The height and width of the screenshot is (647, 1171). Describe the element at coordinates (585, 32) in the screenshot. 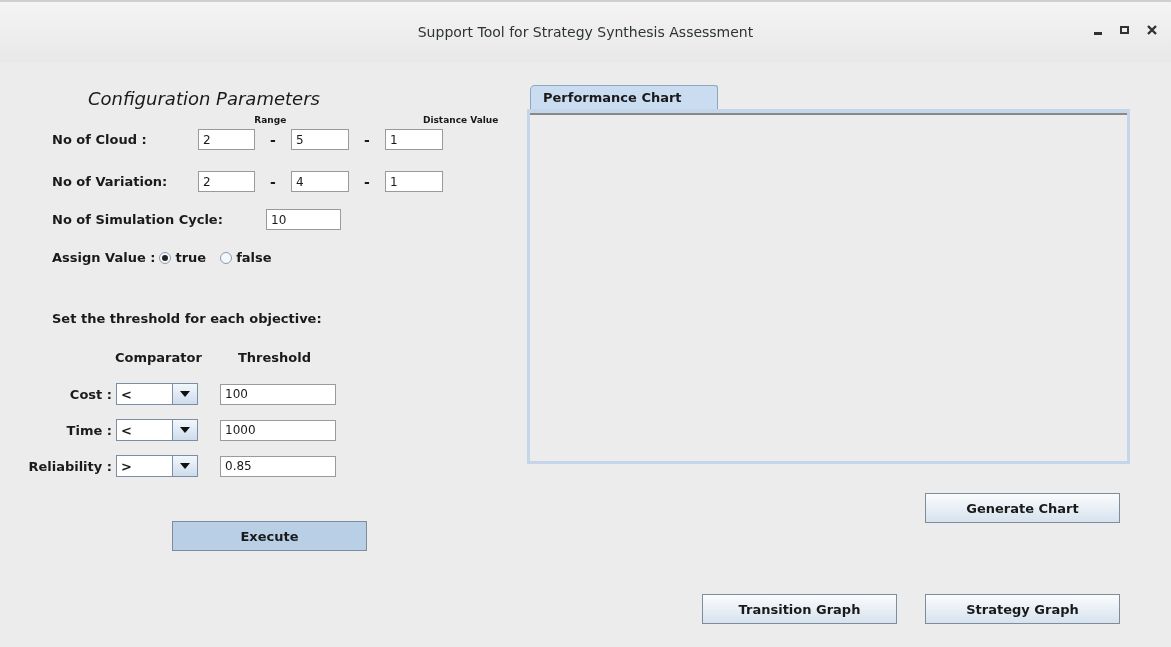

I see `window-title: Support Tool for Strategy Synthesis Assessment` at that location.